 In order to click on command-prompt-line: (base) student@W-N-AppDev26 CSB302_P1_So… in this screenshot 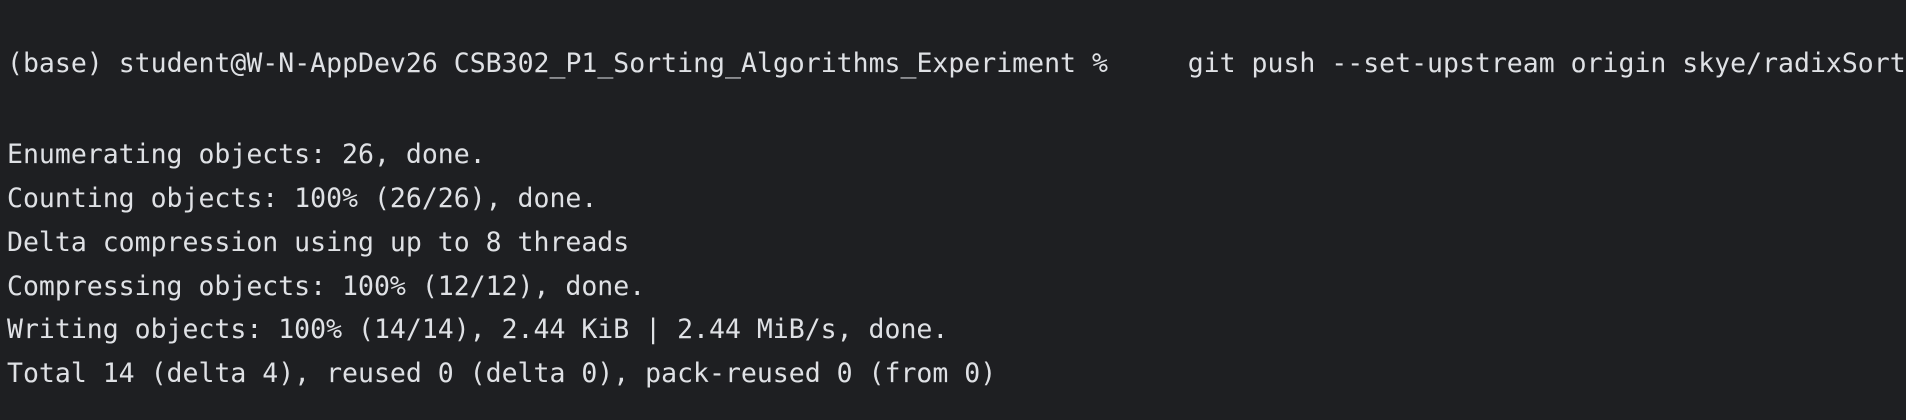, I will do `click(956, 64)`.